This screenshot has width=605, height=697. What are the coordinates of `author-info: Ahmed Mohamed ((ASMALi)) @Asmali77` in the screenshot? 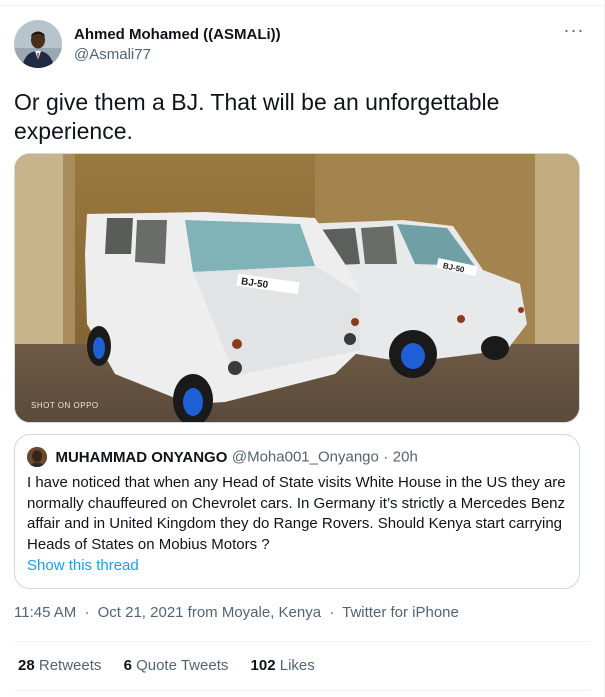 It's located at (177, 44).